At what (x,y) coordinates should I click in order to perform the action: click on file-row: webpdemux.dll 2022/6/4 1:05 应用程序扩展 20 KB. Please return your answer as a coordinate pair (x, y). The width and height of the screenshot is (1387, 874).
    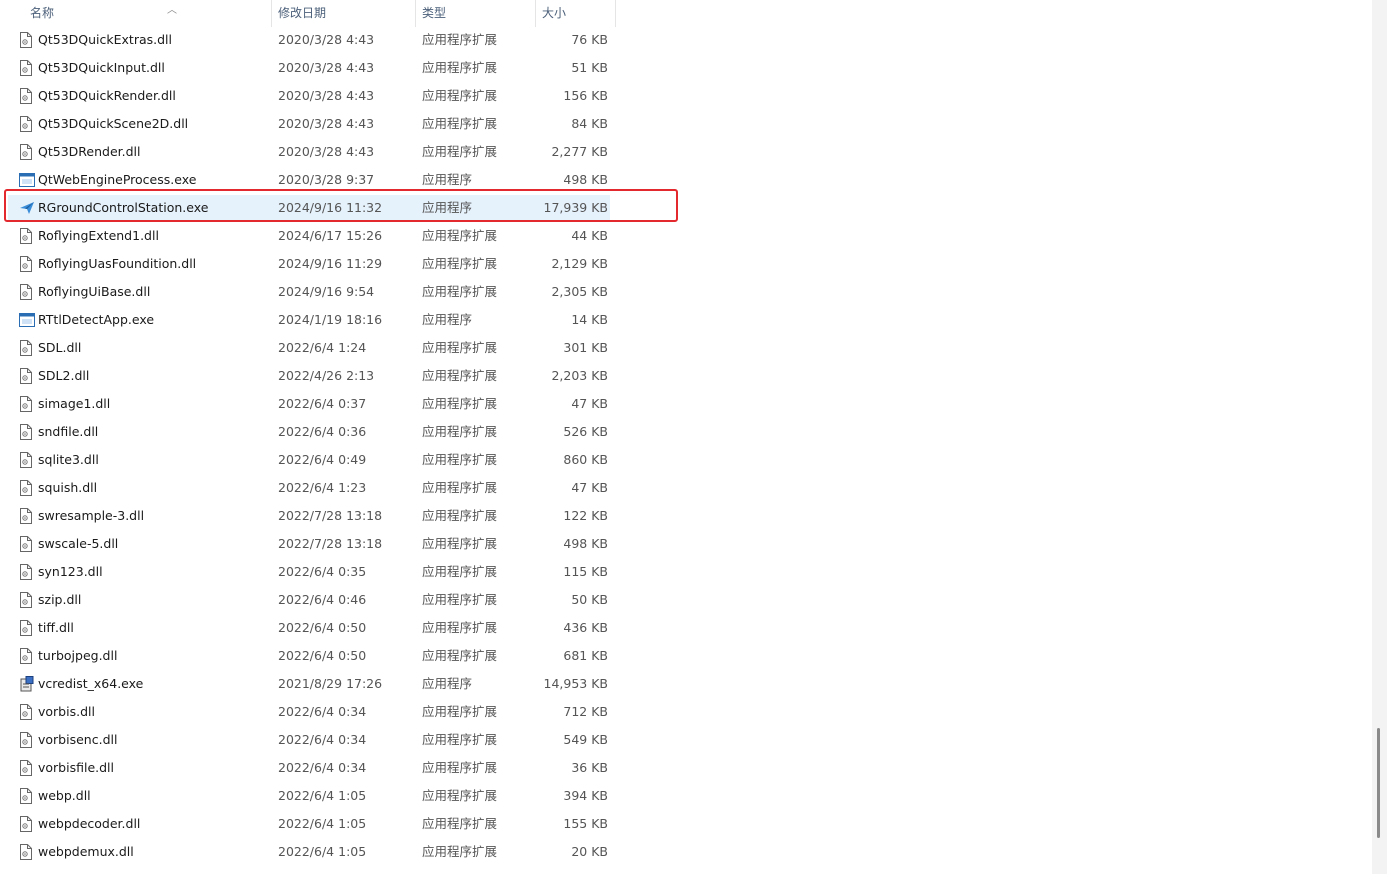
    Looking at the image, I should click on (309, 852).